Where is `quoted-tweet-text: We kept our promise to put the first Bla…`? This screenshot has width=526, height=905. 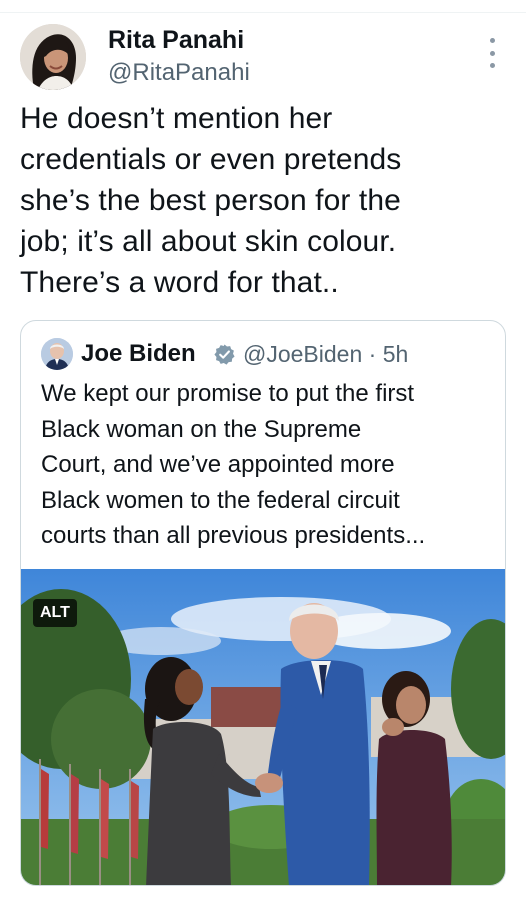
quoted-tweet-text: We kept our promise to put the first Bla… is located at coordinates (233, 464).